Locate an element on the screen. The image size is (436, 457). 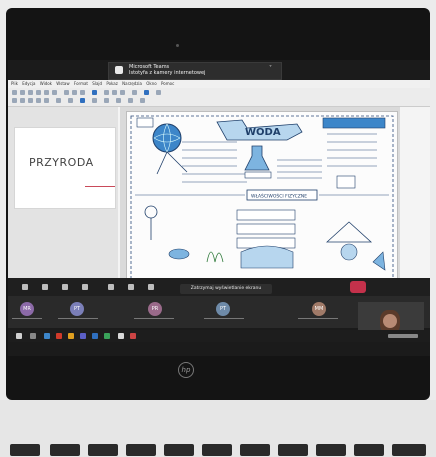
paste-icon is located at coordinates (82, 92).